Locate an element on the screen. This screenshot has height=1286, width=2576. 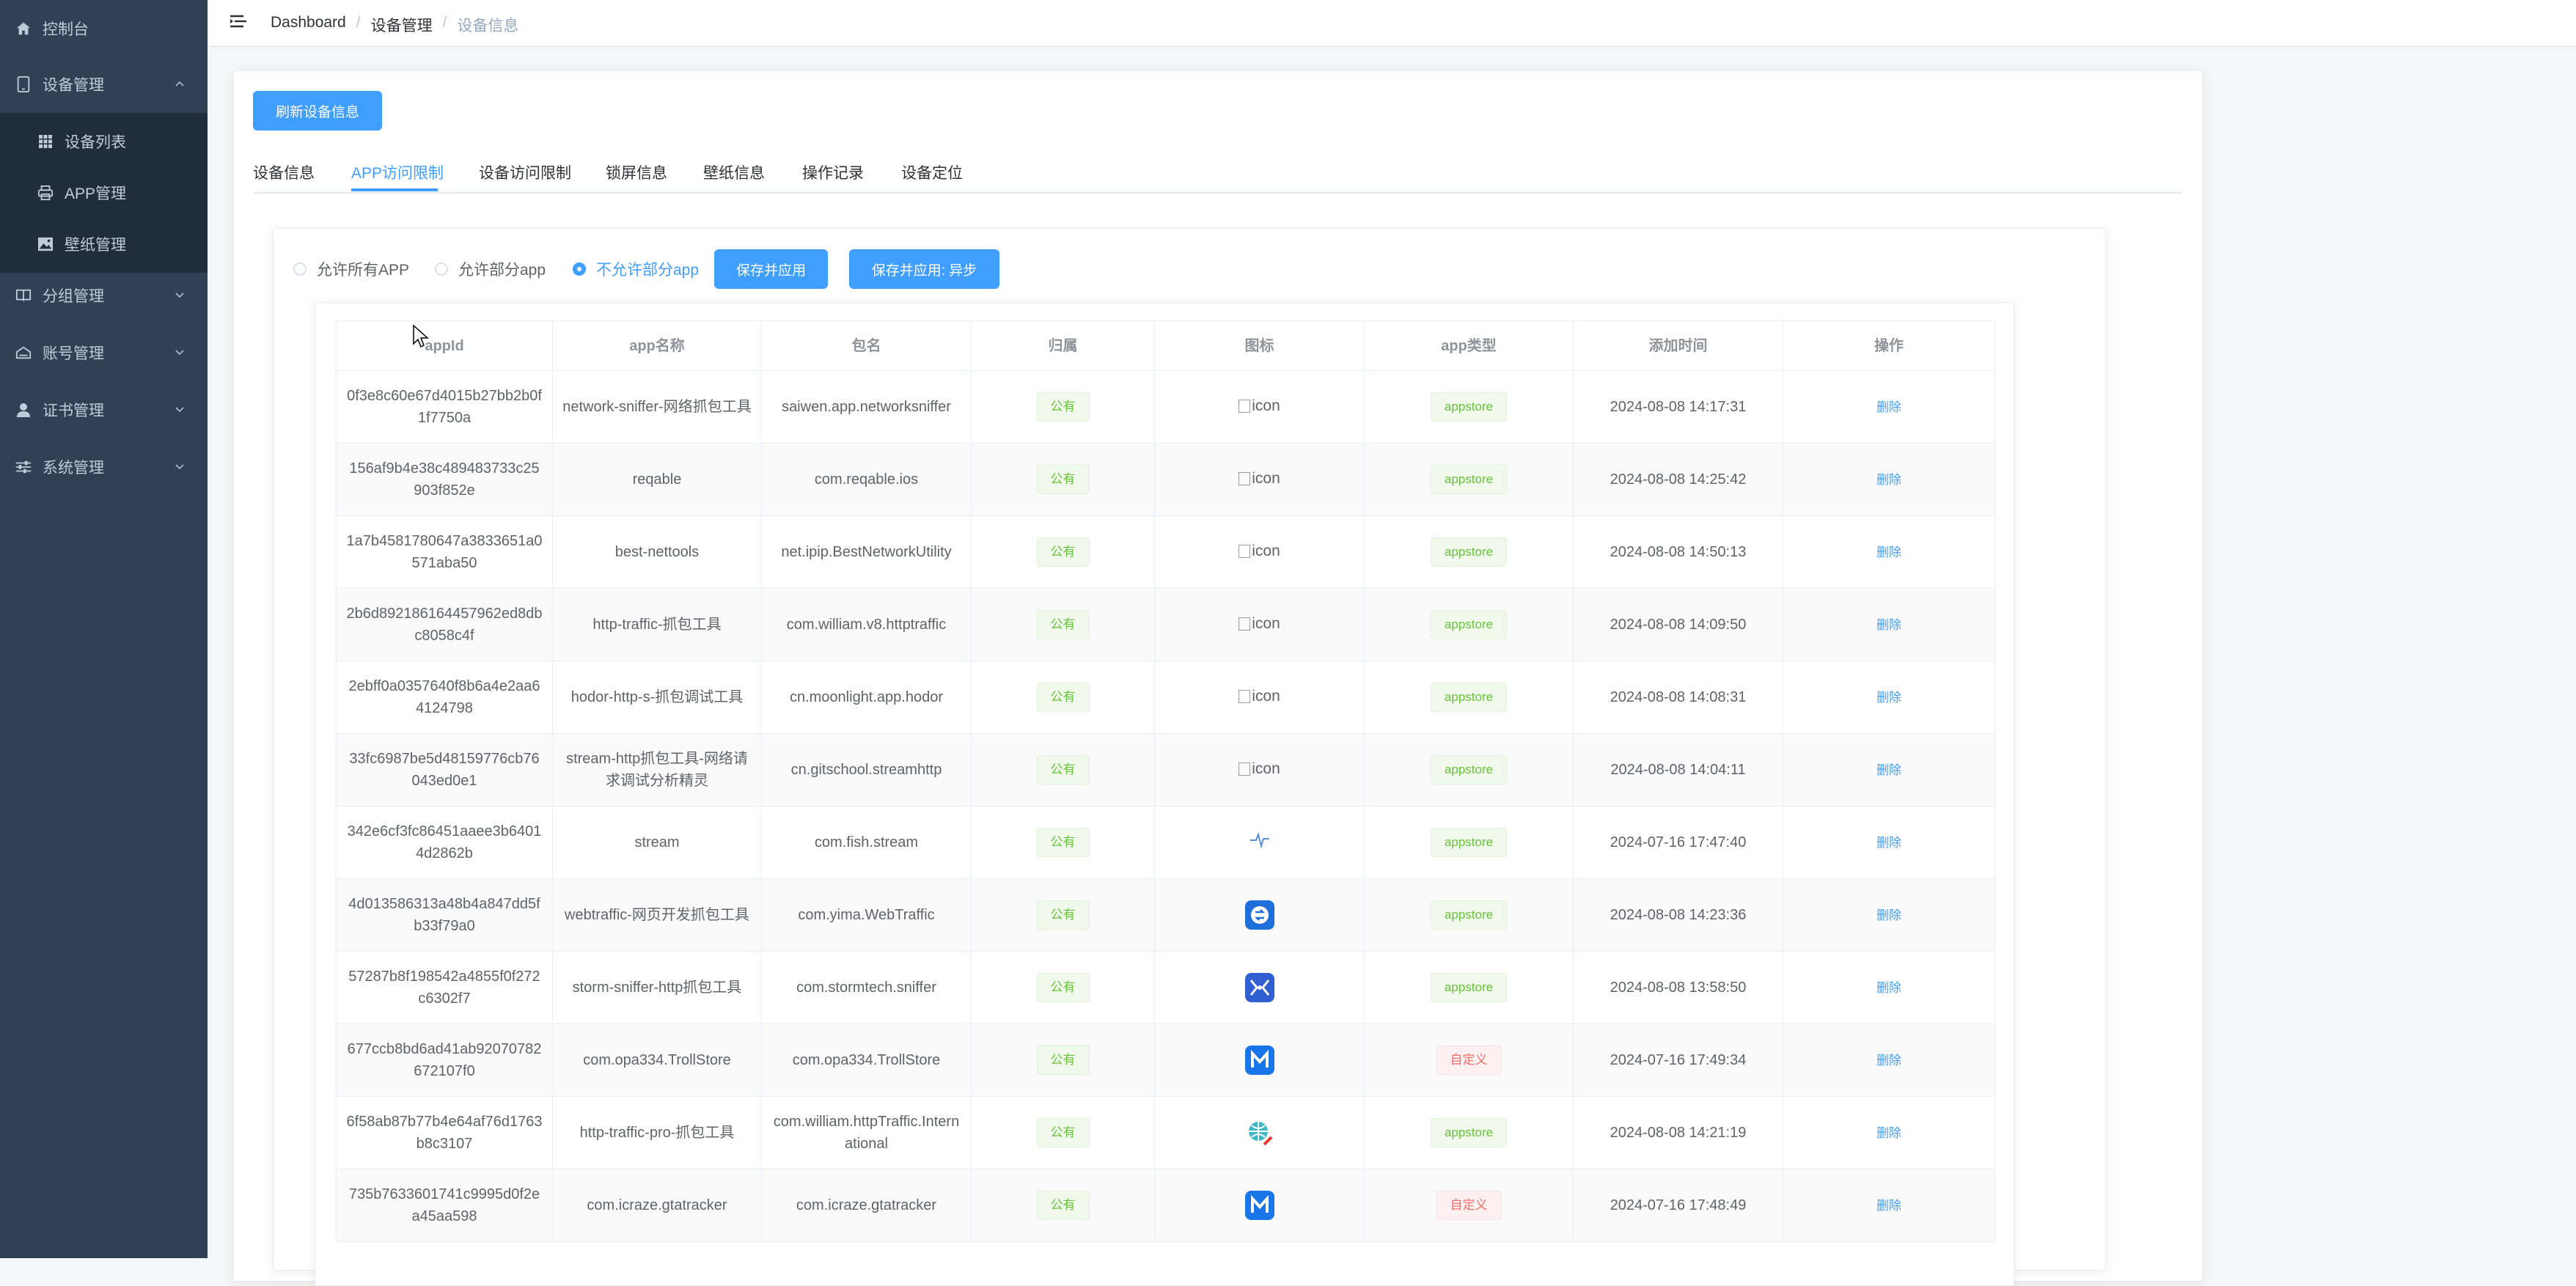
tab-operation-log: 操作记录 is located at coordinates (833, 172).